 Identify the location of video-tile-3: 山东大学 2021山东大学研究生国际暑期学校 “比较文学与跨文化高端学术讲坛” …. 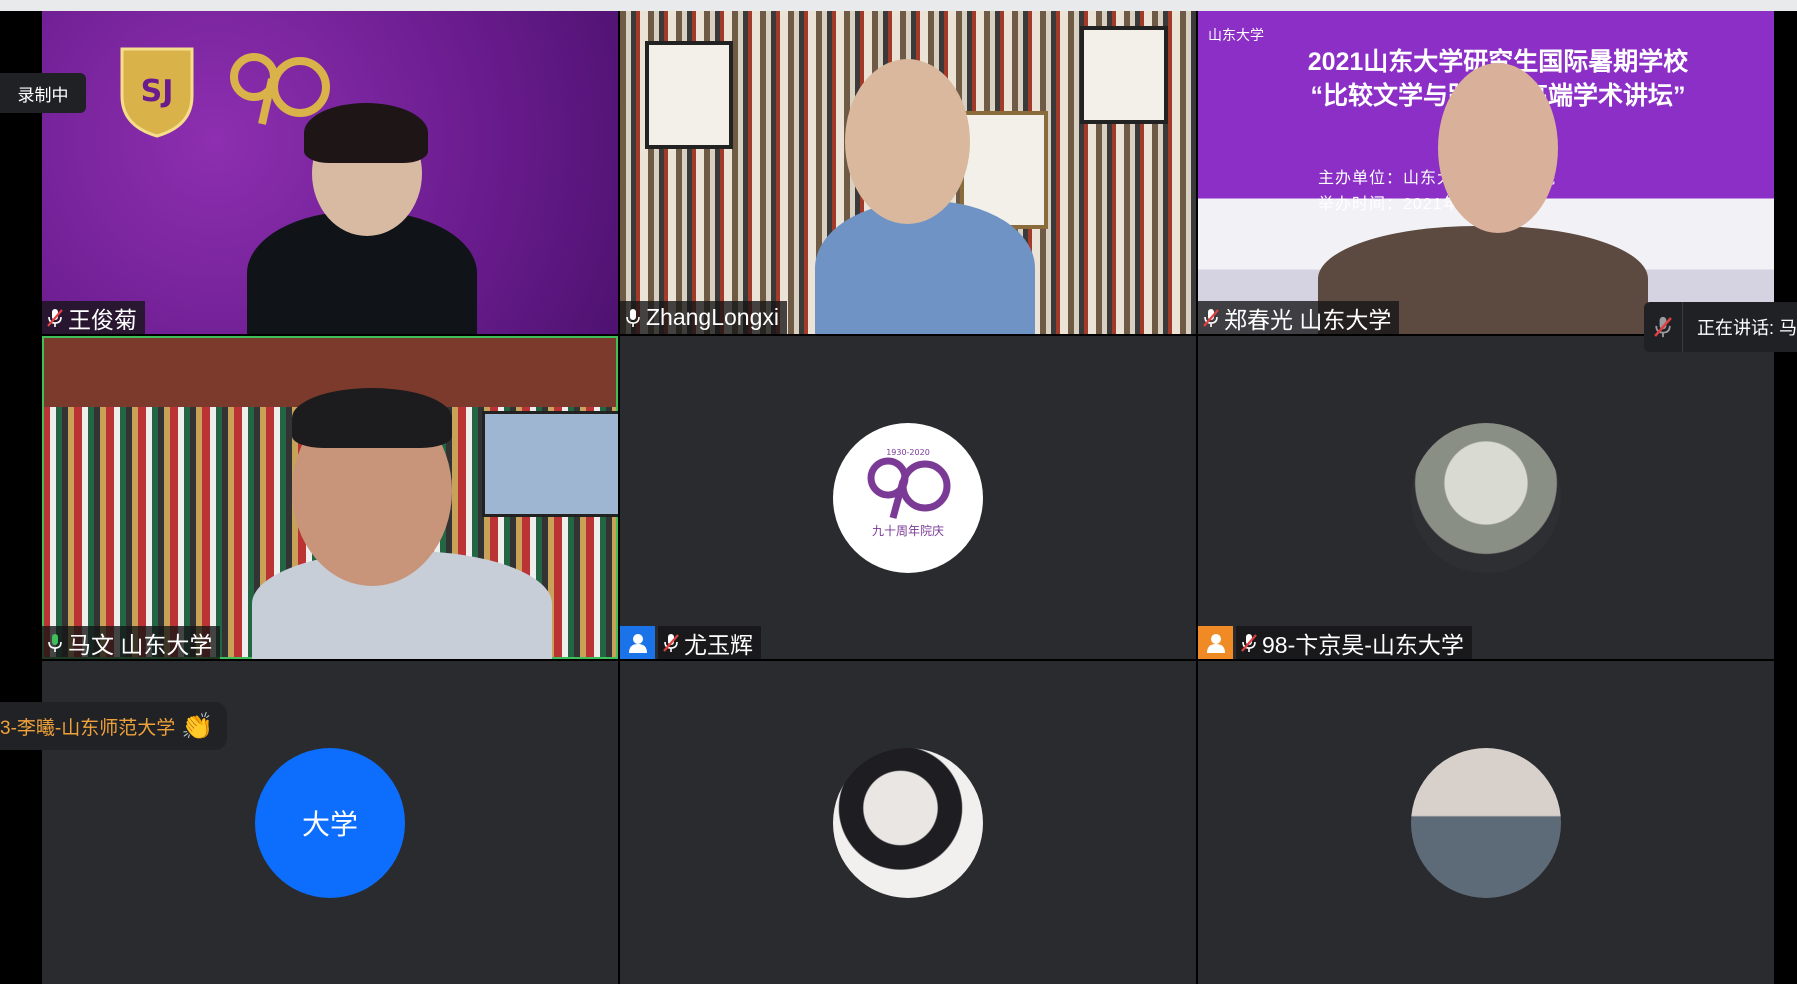
(1486, 172).